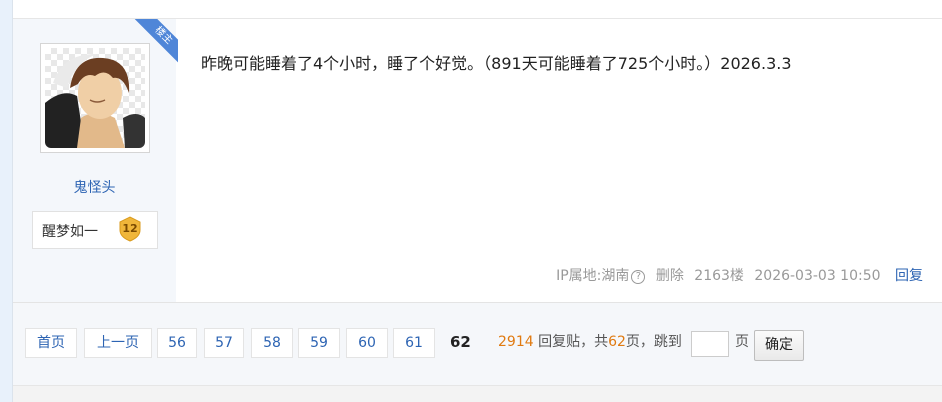 Image resolution: width=942 pixels, height=402 pixels. What do you see at coordinates (638, 277) in the screenshot?
I see `question-circle-icon: ?` at bounding box center [638, 277].